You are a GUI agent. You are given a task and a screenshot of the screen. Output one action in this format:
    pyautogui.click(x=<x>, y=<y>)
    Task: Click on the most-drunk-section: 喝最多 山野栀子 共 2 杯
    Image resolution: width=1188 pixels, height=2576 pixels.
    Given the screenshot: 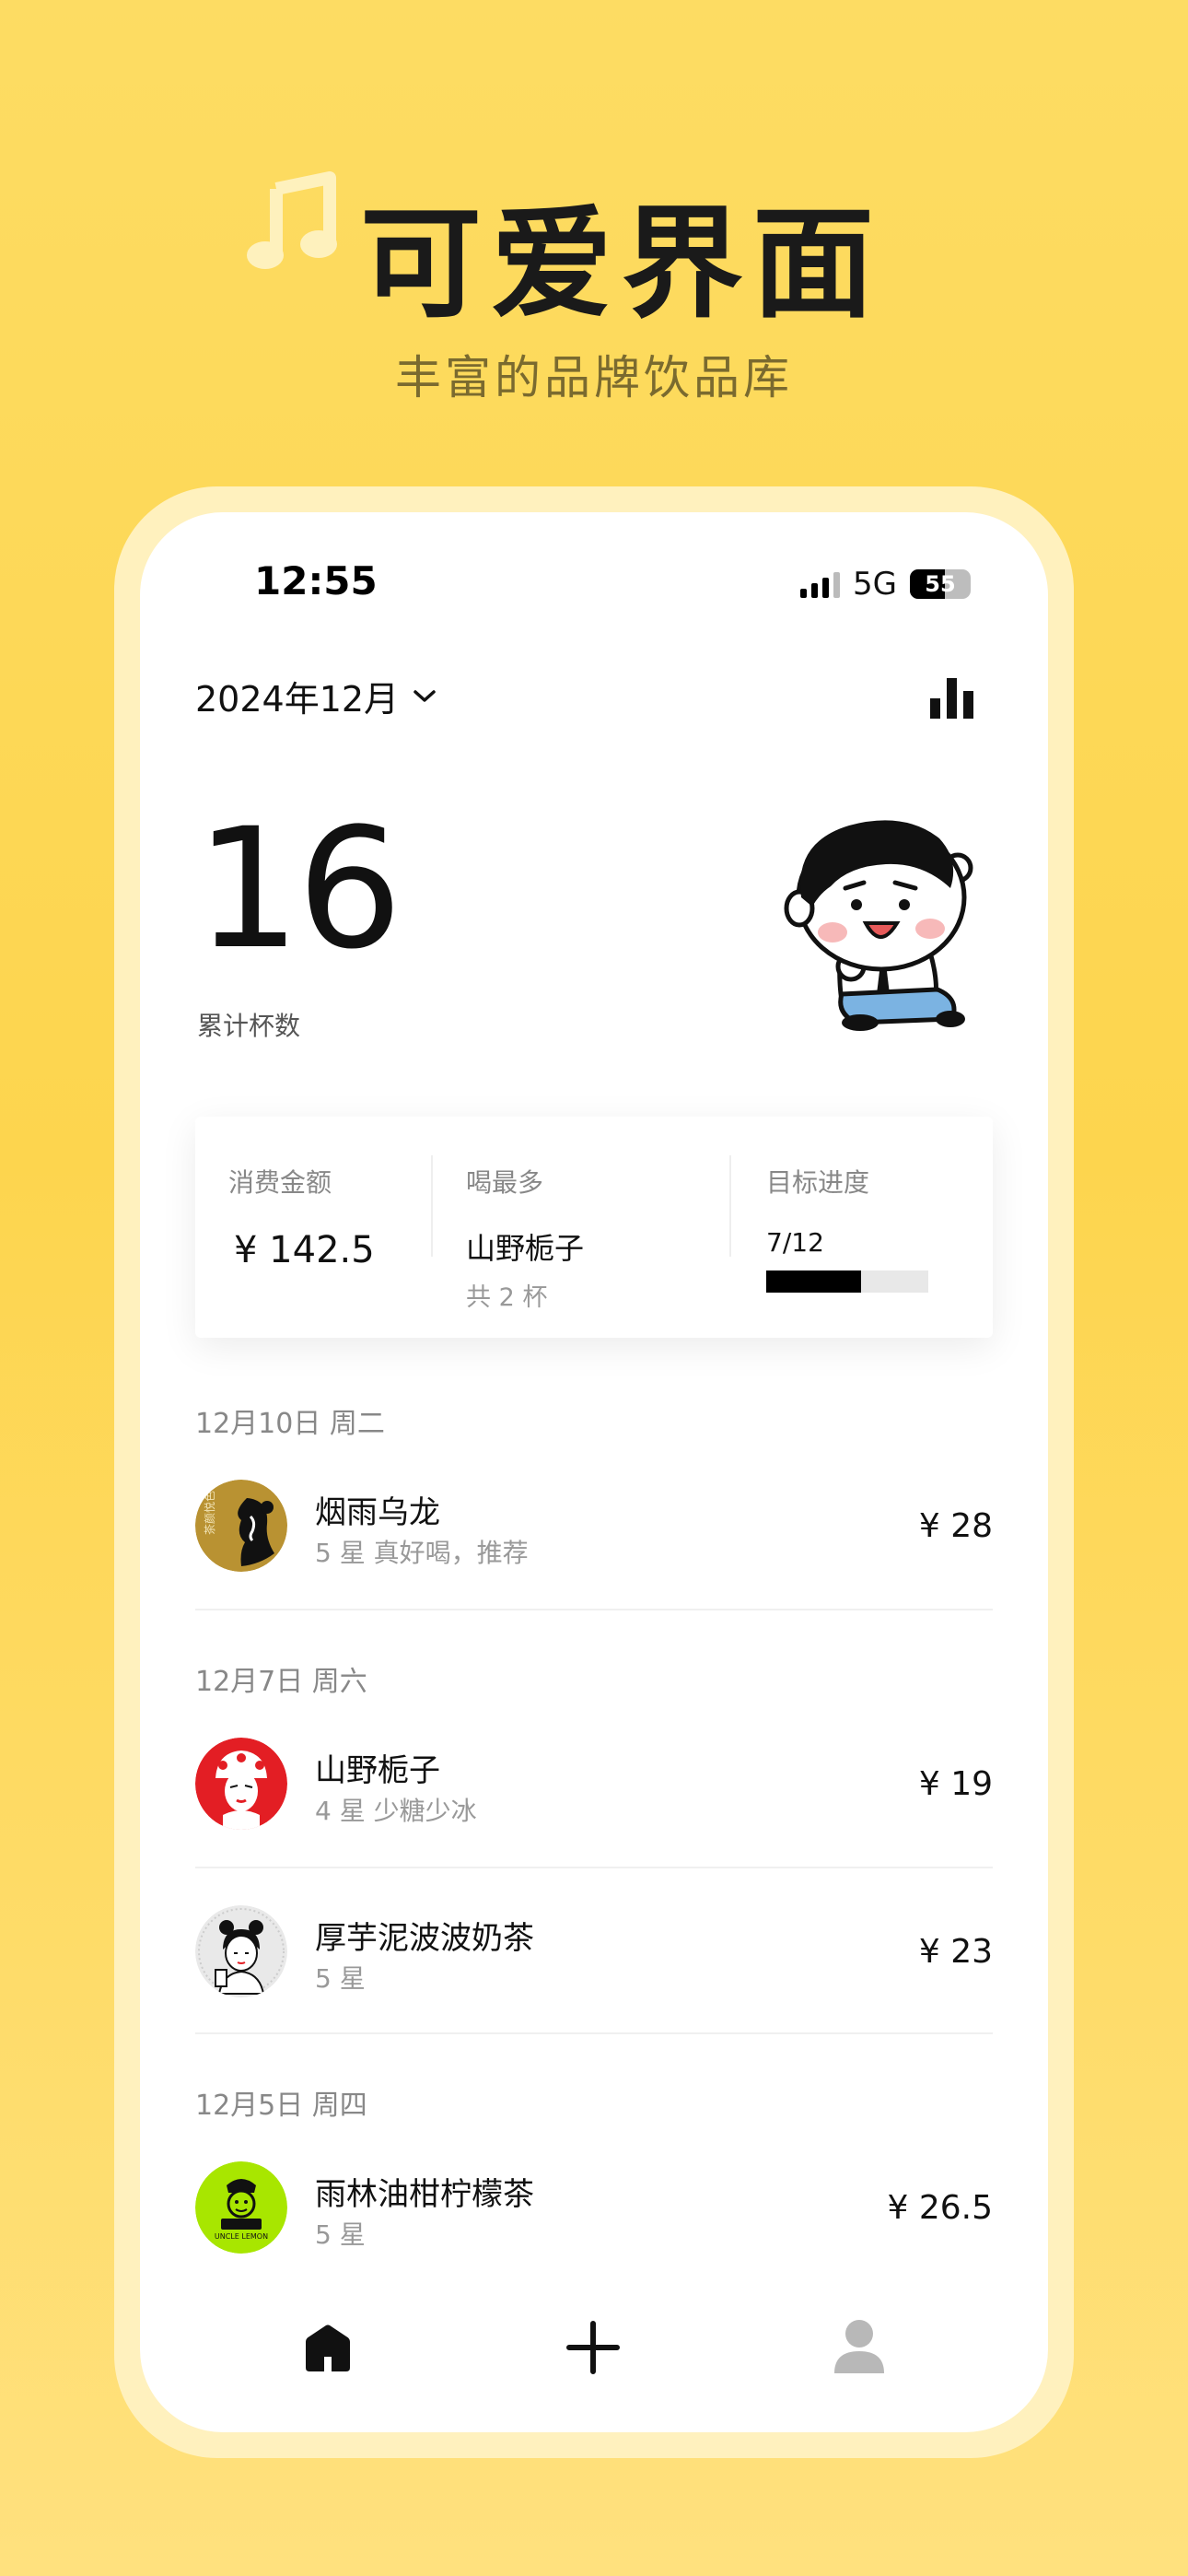 What is the action you would take?
    pyautogui.click(x=525, y=1238)
    